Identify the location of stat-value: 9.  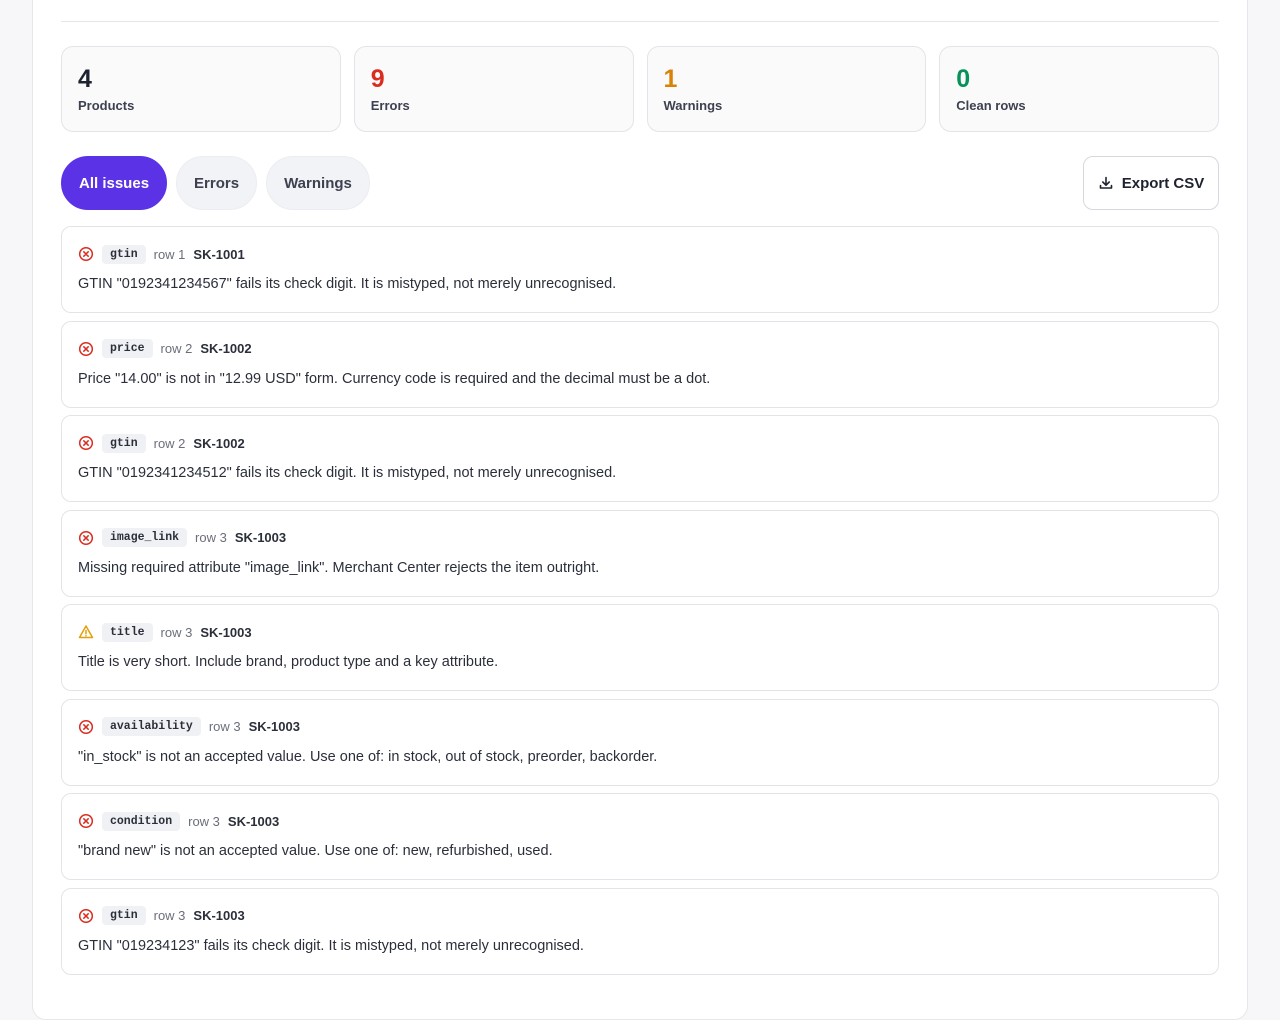
(377, 79).